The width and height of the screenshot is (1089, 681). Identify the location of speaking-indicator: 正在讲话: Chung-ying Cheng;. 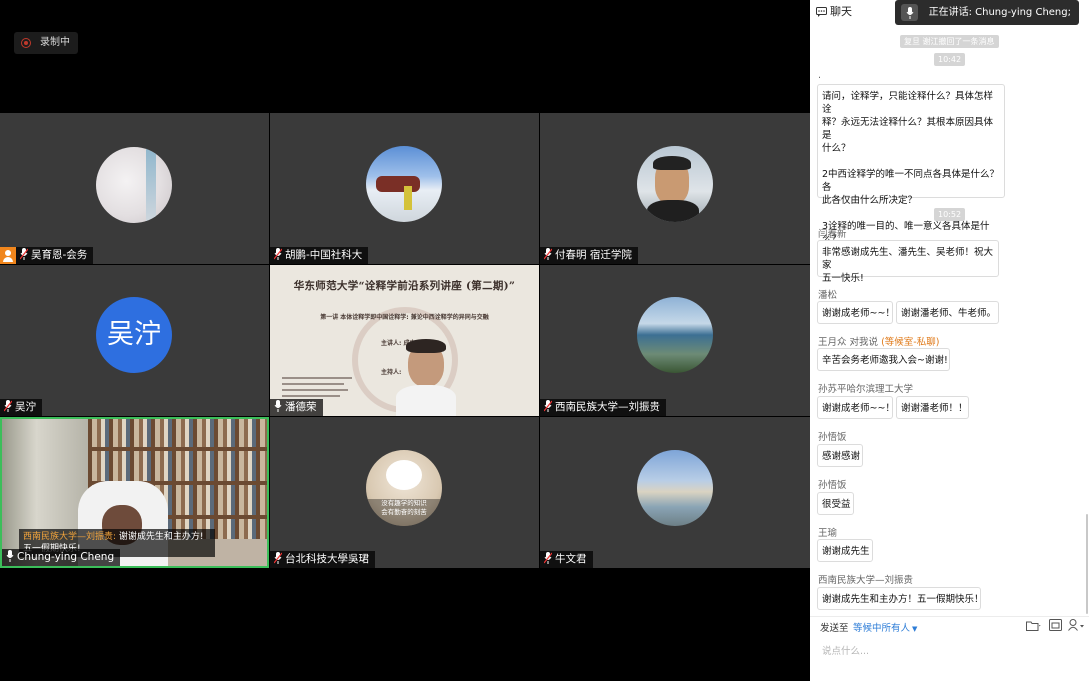
(986, 12).